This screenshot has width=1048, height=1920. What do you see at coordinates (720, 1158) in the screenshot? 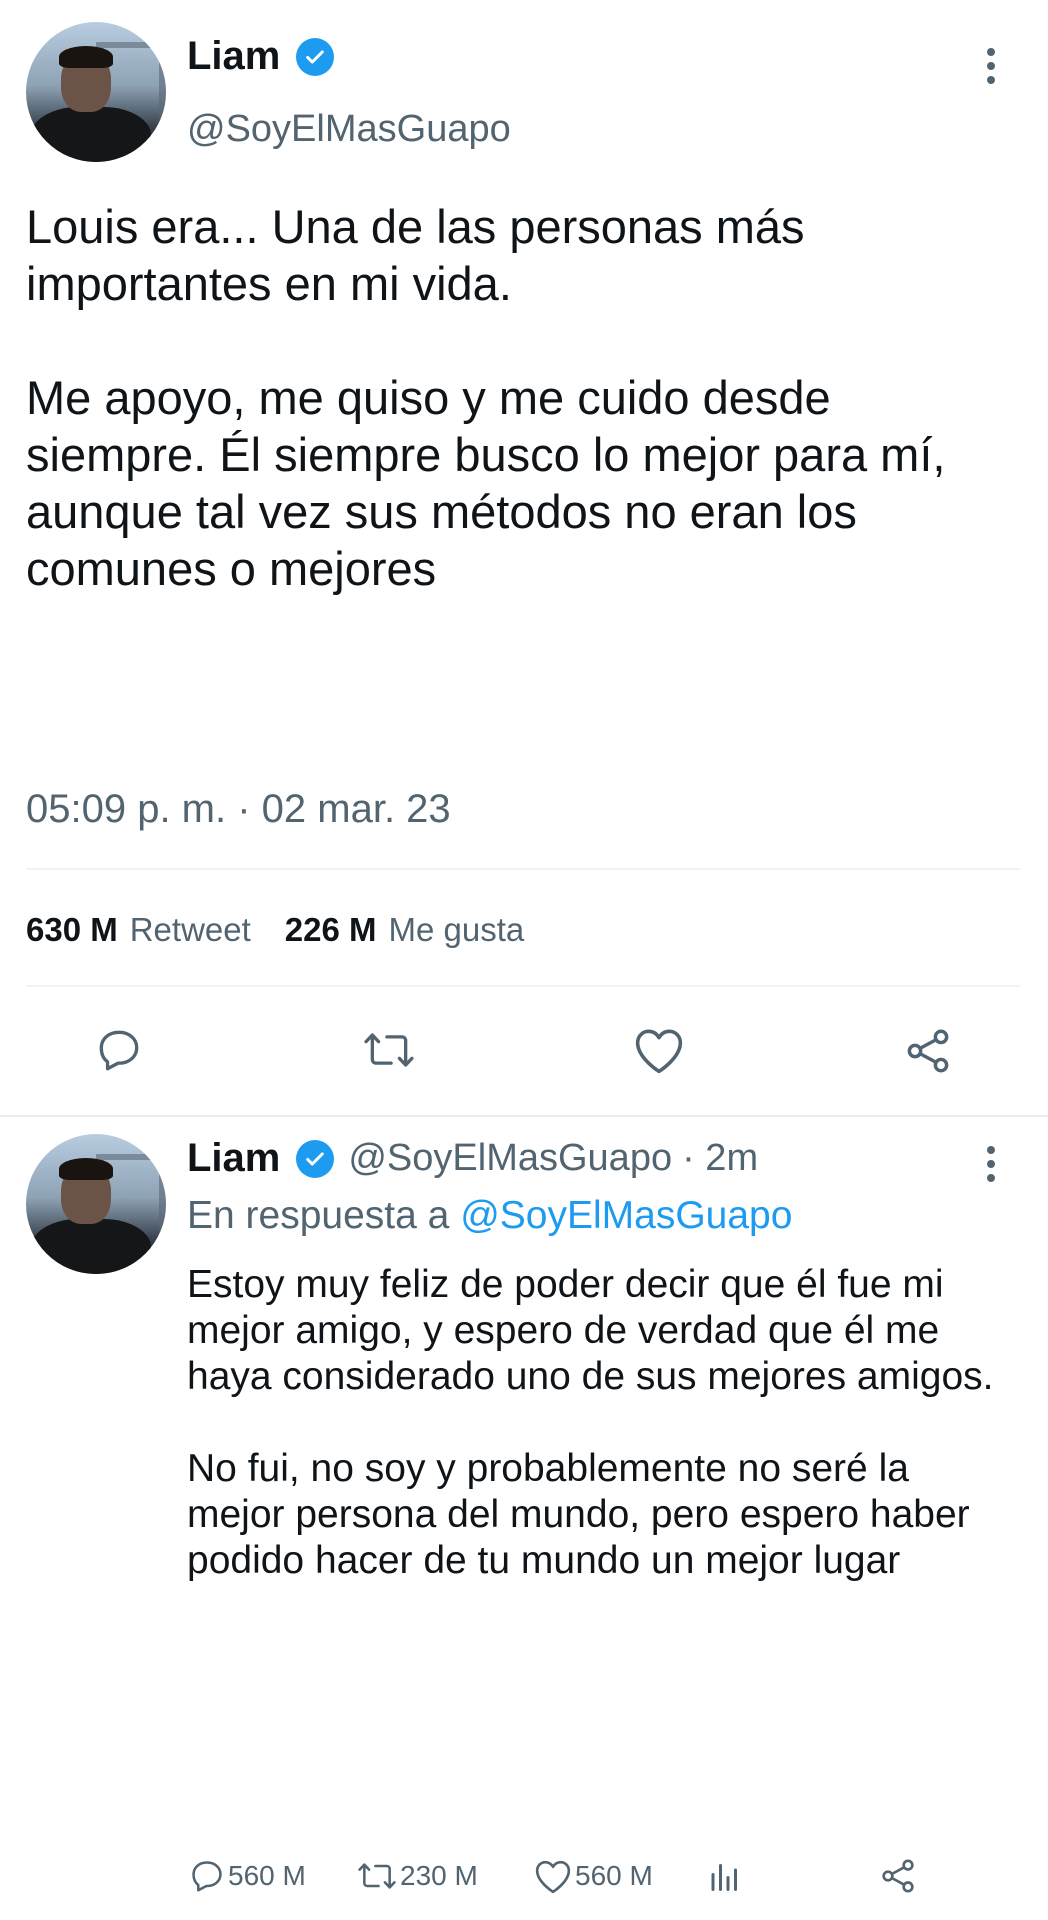
I see `reply-time-ago: · 2m` at bounding box center [720, 1158].